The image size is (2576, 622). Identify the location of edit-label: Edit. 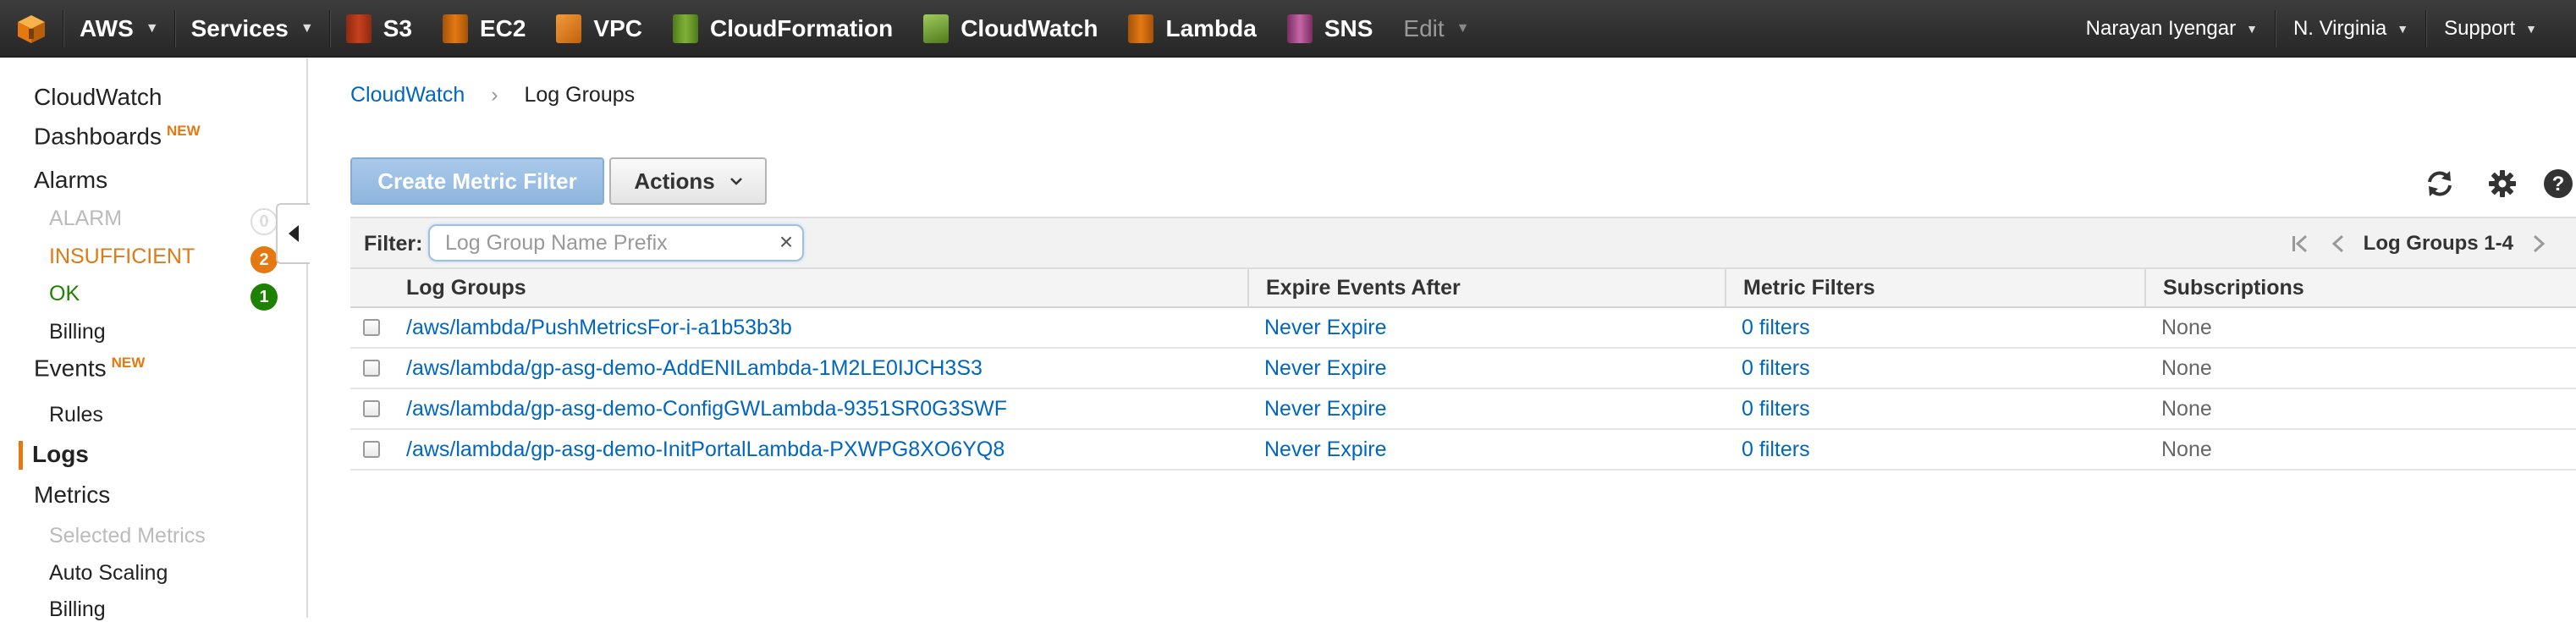
(1424, 28).